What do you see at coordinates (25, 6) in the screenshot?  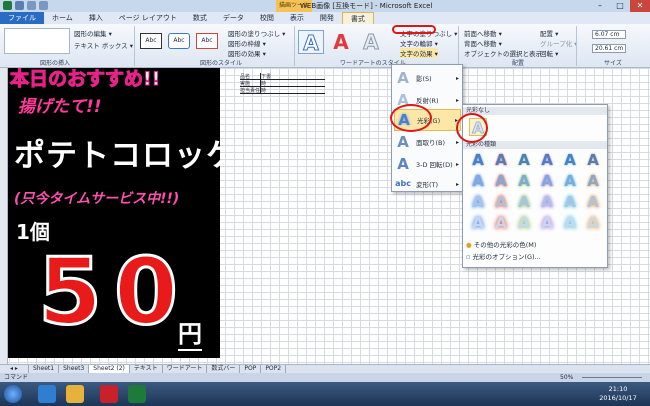 I see `quick-access-toolbar` at bounding box center [25, 6].